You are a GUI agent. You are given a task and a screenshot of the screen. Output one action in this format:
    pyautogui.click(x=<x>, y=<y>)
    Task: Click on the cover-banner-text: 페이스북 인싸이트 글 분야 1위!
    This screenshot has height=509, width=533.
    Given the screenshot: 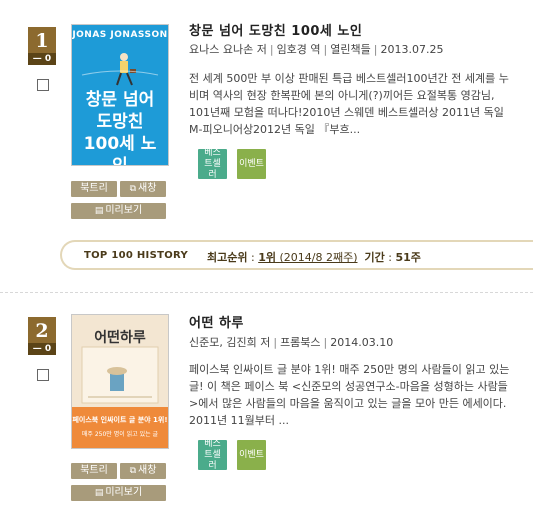 What is the action you would take?
    pyautogui.click(x=120, y=420)
    